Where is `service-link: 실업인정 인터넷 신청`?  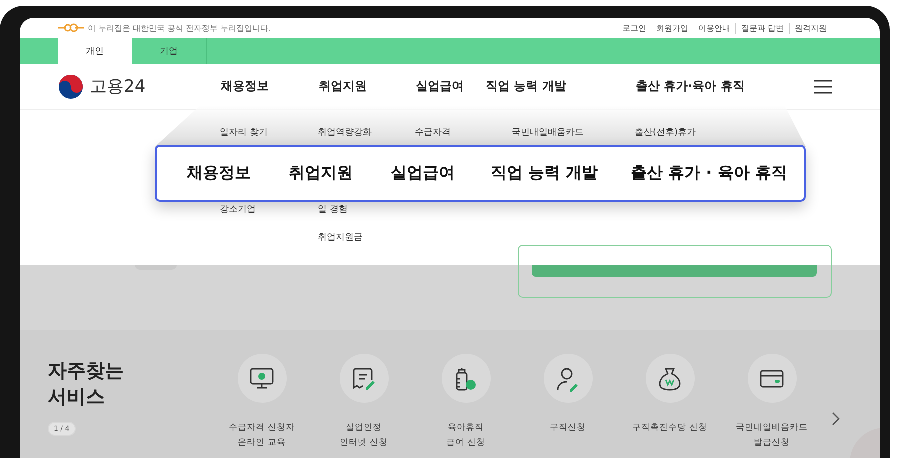
service-link: 실업인정 인터넷 신청 is located at coordinates (364, 436).